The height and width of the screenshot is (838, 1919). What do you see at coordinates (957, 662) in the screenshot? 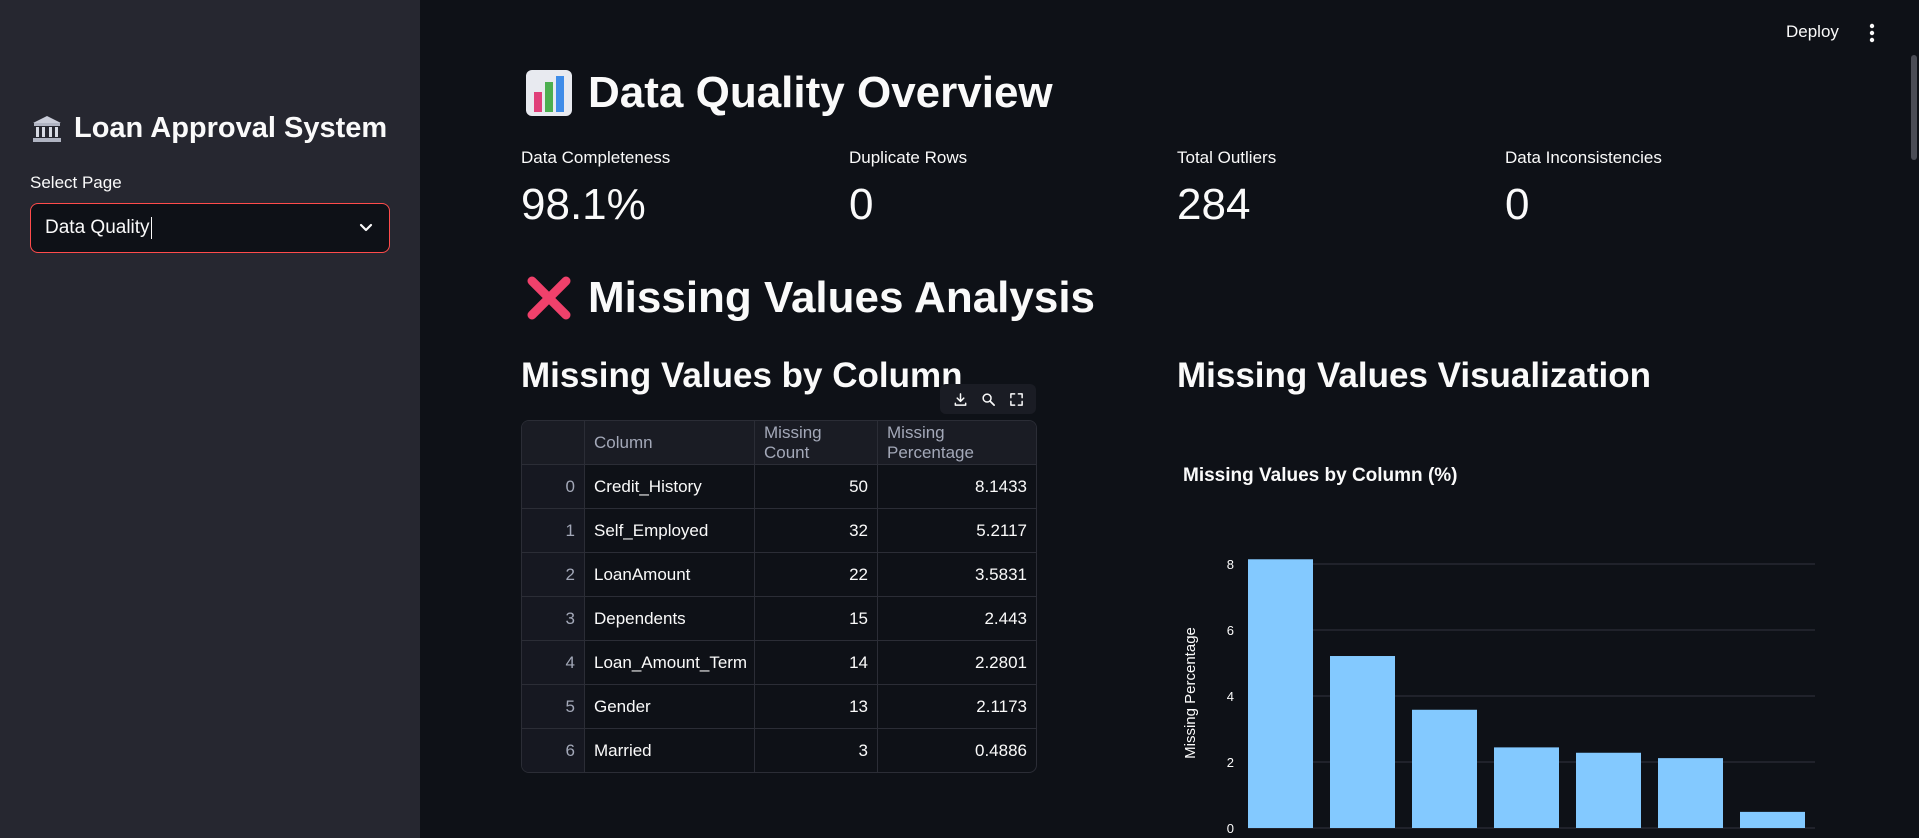
I see `cell-missing-percentage: 2.2801` at bounding box center [957, 662].